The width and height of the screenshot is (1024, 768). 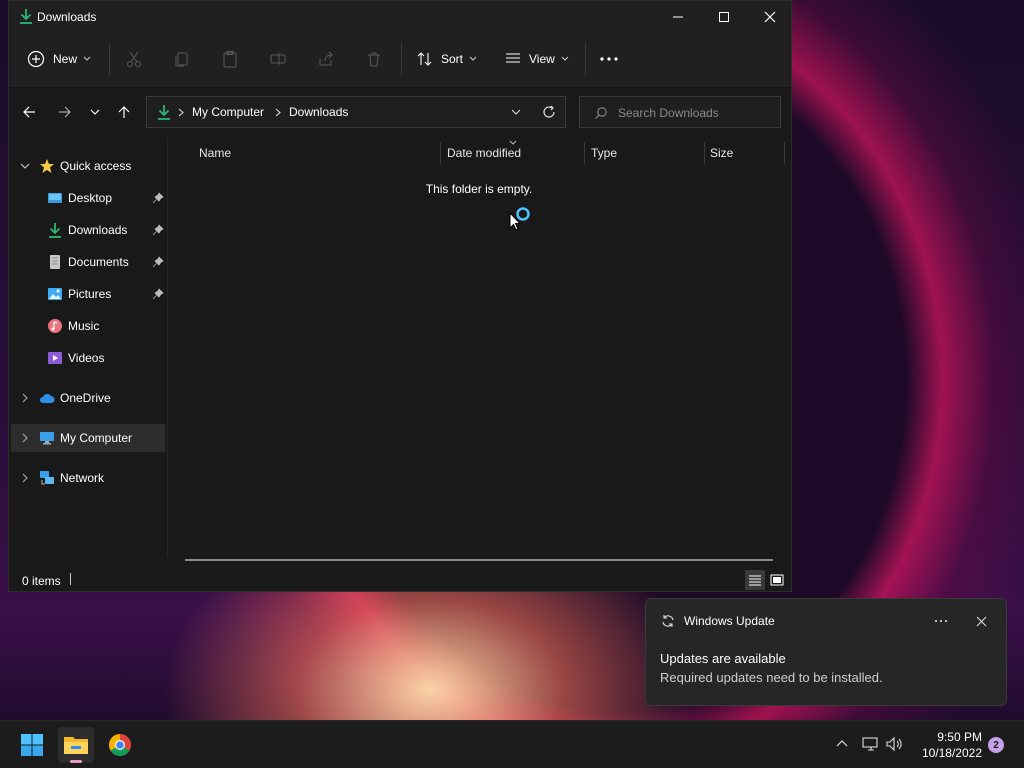 What do you see at coordinates (585, 59) in the screenshot?
I see `toolbar-separator` at bounding box center [585, 59].